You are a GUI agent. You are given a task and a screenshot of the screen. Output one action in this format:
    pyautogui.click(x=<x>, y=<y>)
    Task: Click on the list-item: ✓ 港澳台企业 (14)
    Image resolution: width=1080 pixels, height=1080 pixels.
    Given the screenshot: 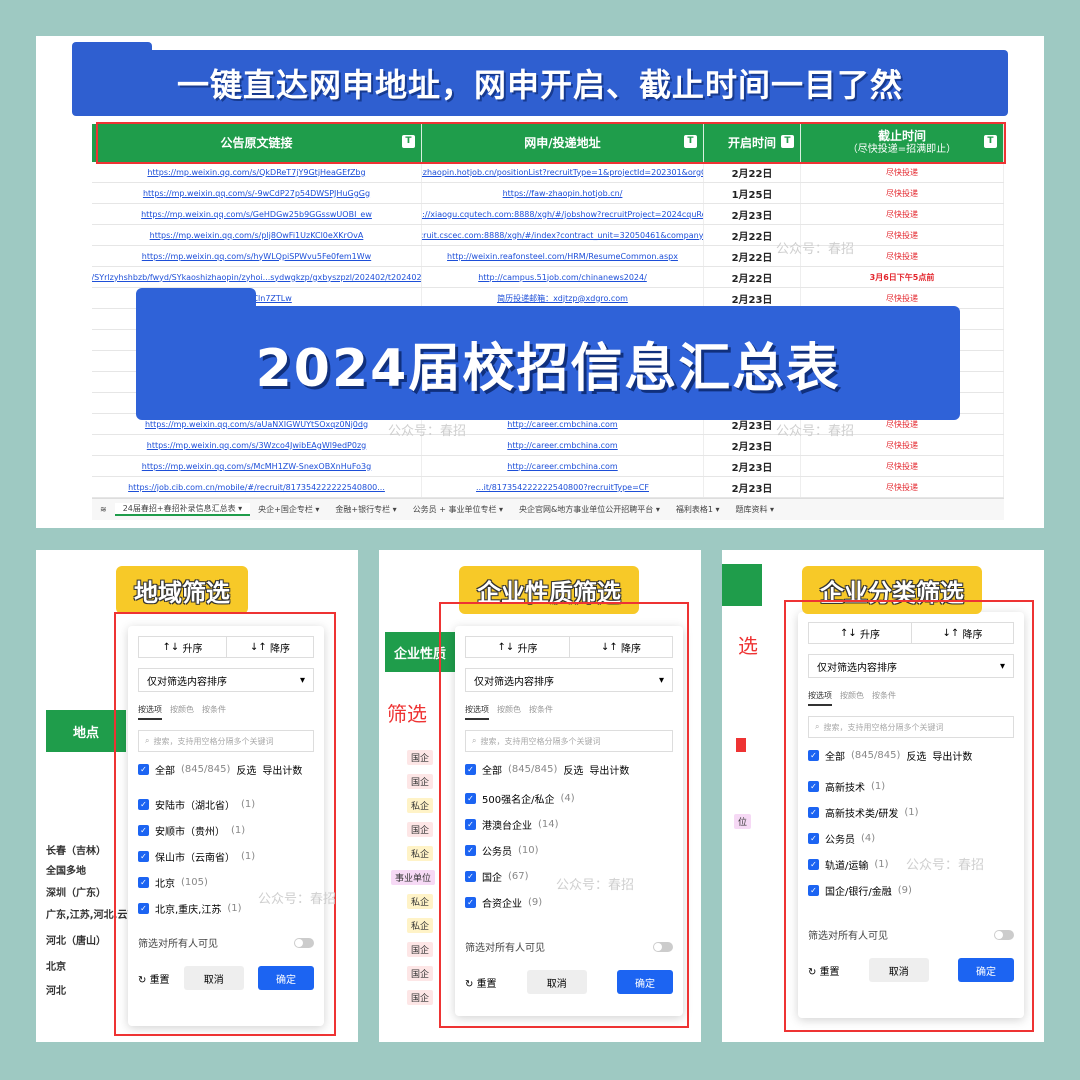 What is the action you would take?
    pyautogui.click(x=569, y=824)
    